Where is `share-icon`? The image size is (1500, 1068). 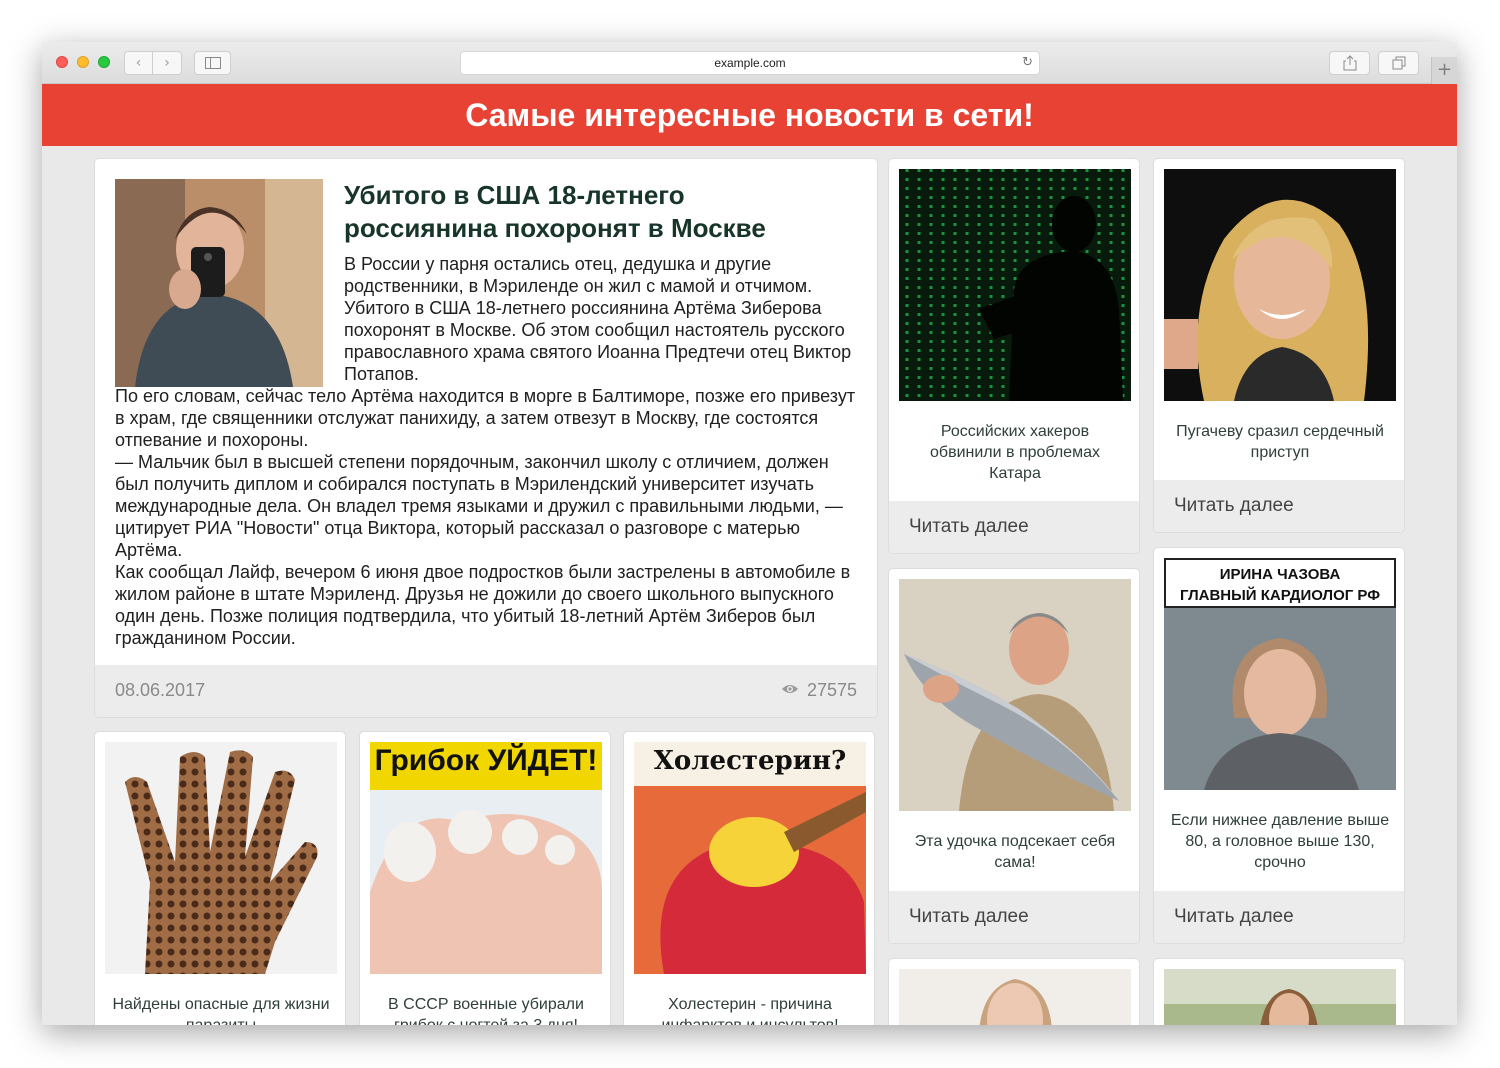
share-icon is located at coordinates (1349, 63).